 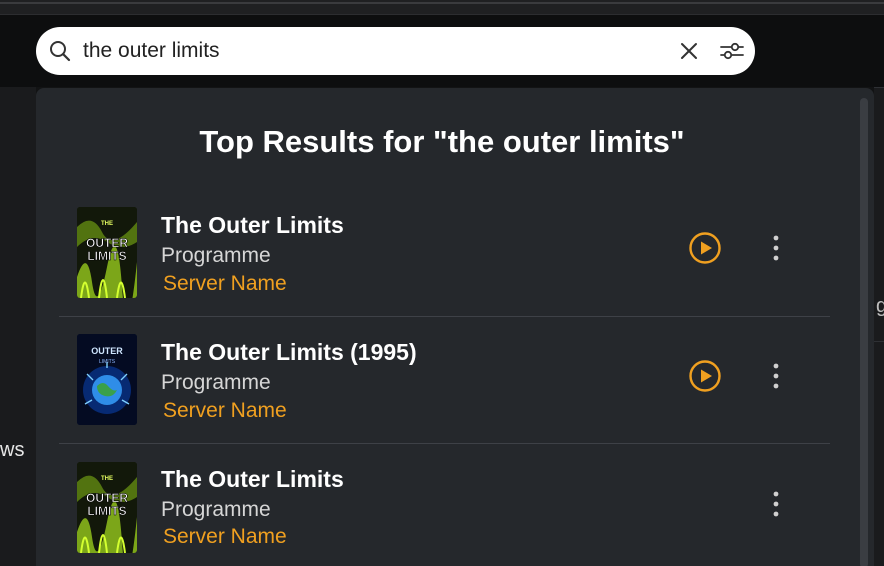 I want to click on background-content-left: ws, so click(x=18, y=326).